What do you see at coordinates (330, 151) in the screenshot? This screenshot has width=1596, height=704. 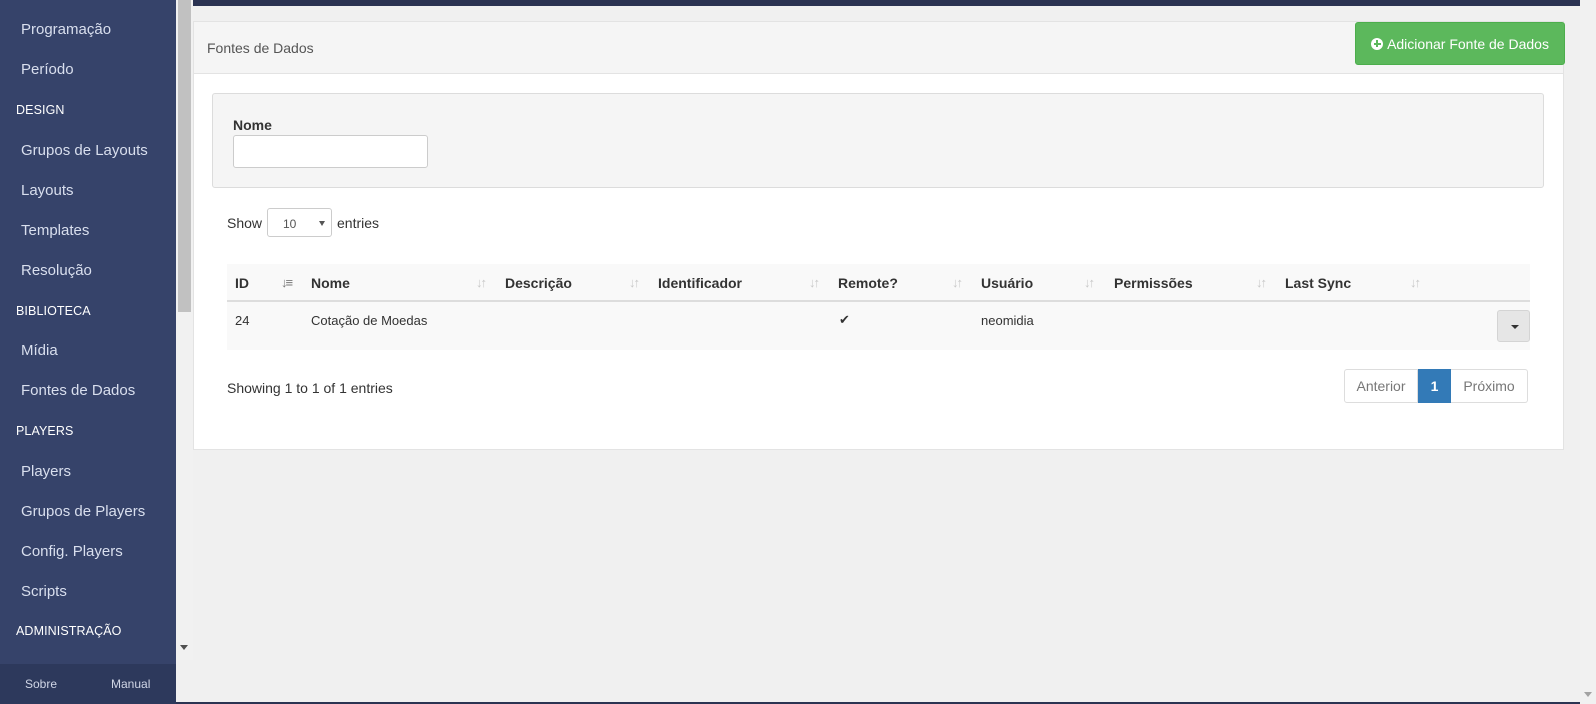 I see `name-filter-input` at bounding box center [330, 151].